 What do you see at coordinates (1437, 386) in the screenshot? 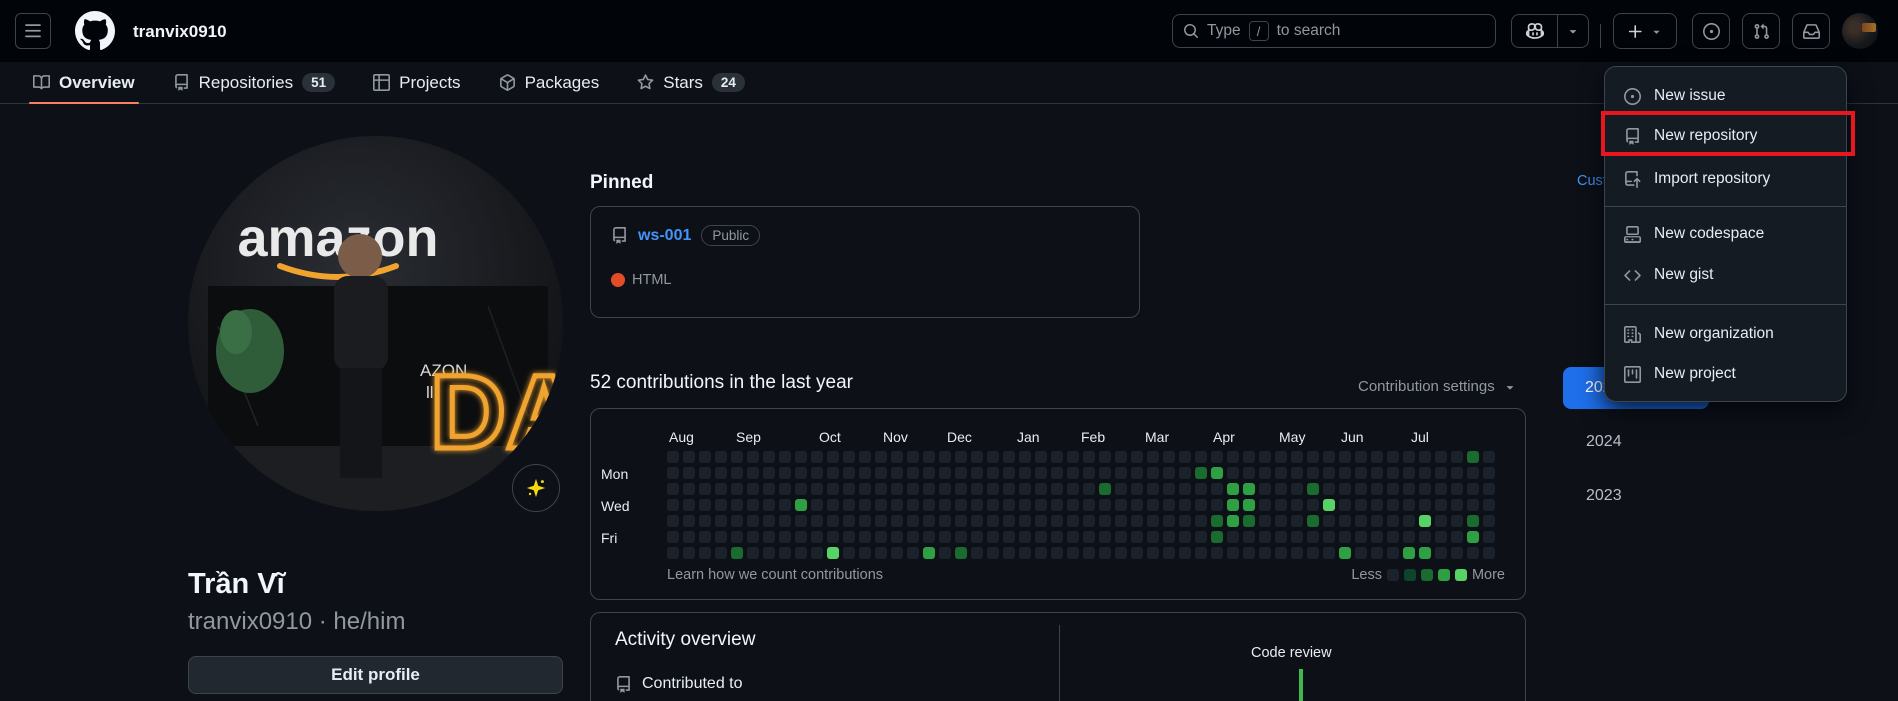
I see `contribution-settings-dropdown: Contribution settings` at bounding box center [1437, 386].